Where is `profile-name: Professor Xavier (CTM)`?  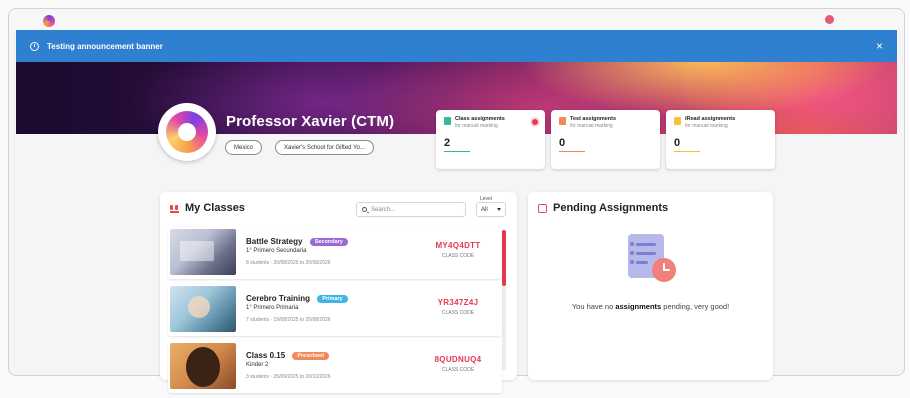 profile-name: Professor Xavier (CTM) is located at coordinates (310, 121).